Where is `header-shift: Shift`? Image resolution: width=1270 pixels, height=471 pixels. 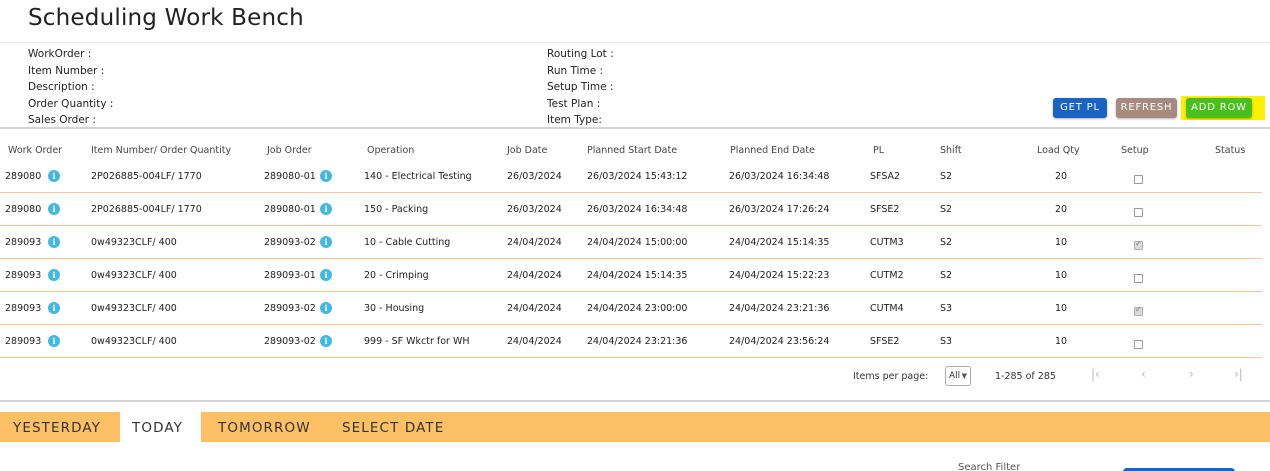
header-shift: Shift is located at coordinates (951, 150).